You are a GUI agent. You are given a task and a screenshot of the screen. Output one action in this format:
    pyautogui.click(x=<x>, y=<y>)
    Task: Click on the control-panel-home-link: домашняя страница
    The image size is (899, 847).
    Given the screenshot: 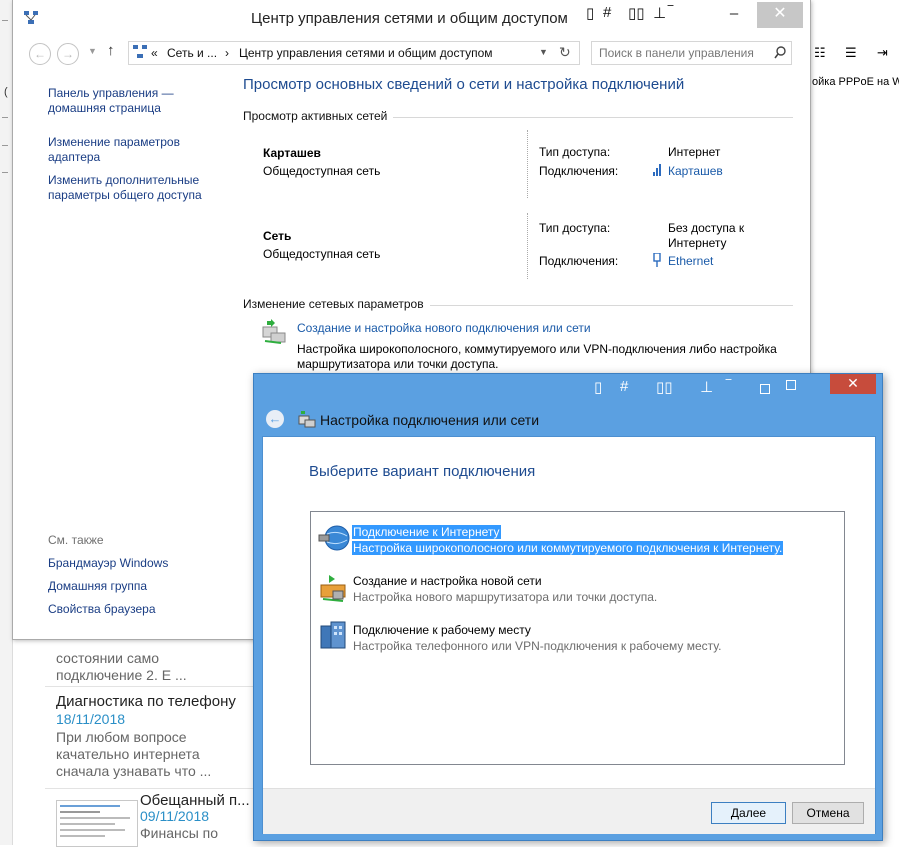 What is the action you would take?
    pyautogui.click(x=104, y=108)
    